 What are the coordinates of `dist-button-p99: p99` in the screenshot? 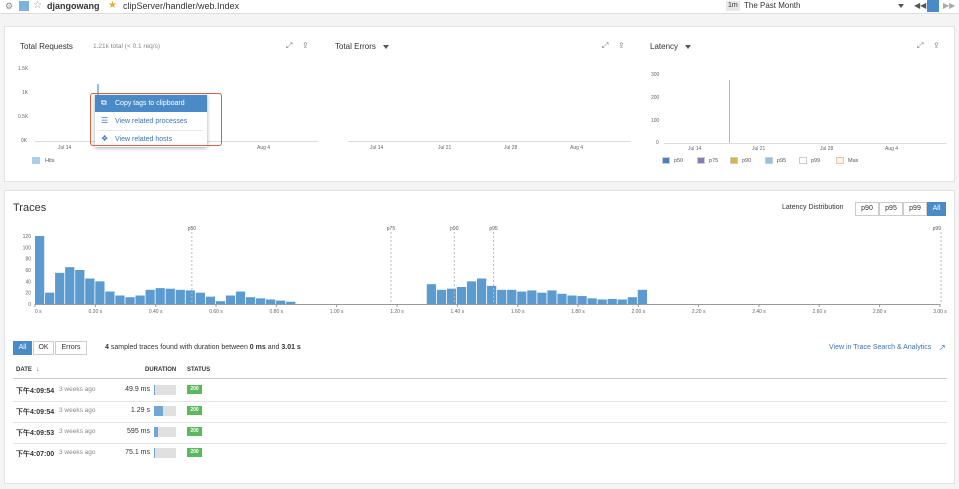 It's located at (915, 209).